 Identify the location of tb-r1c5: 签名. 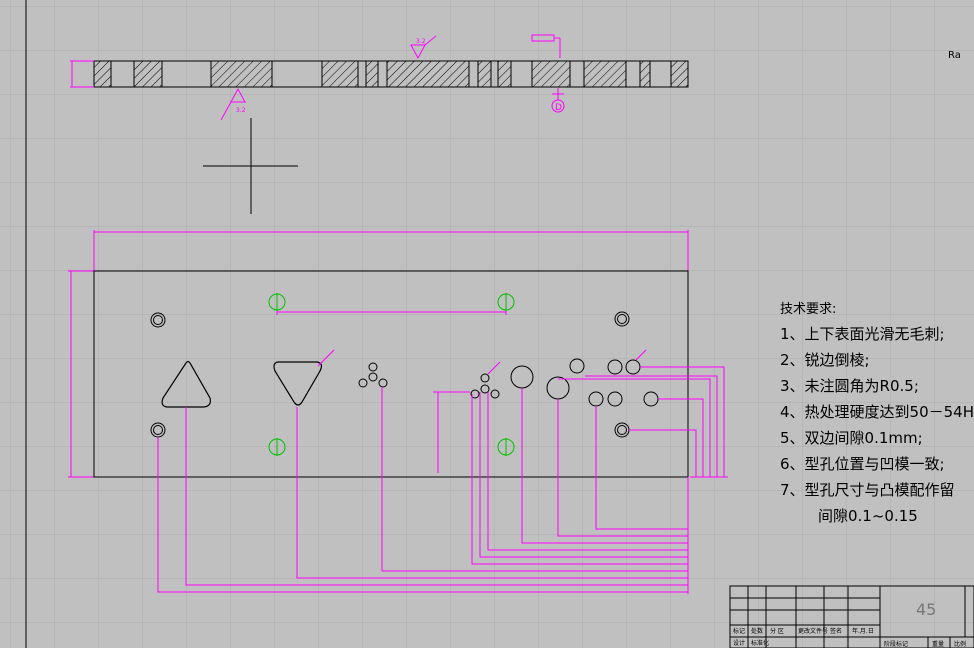
(836, 631).